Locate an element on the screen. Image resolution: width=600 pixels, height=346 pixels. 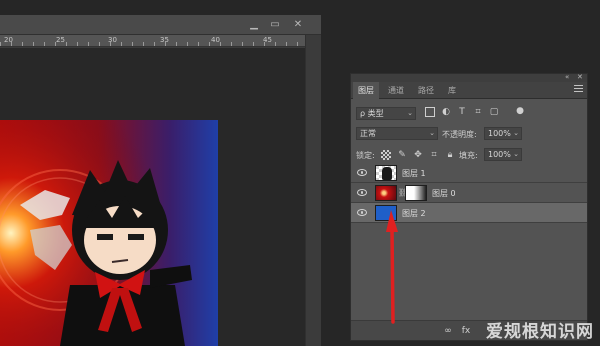
layer-row: 图层 1 is located at coordinates (469, 173).